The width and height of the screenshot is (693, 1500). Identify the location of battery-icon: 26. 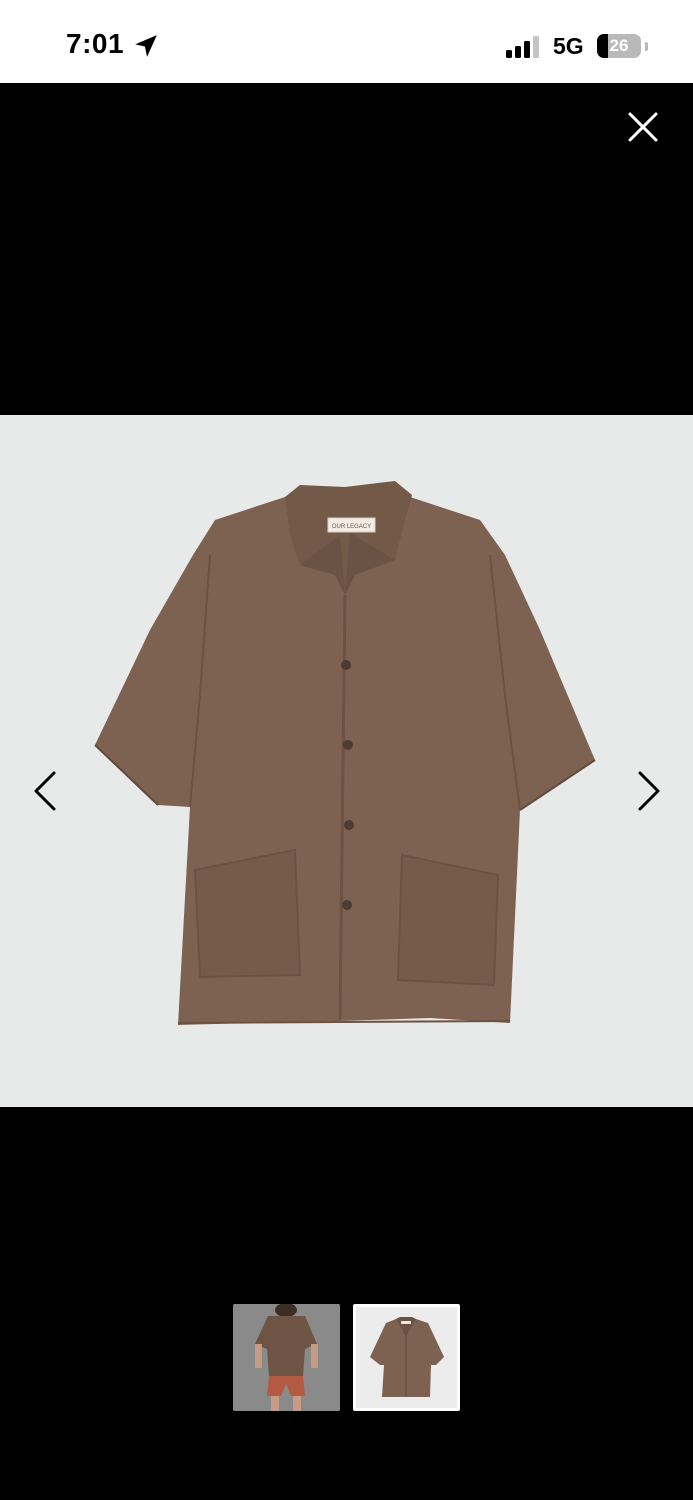
(619, 46).